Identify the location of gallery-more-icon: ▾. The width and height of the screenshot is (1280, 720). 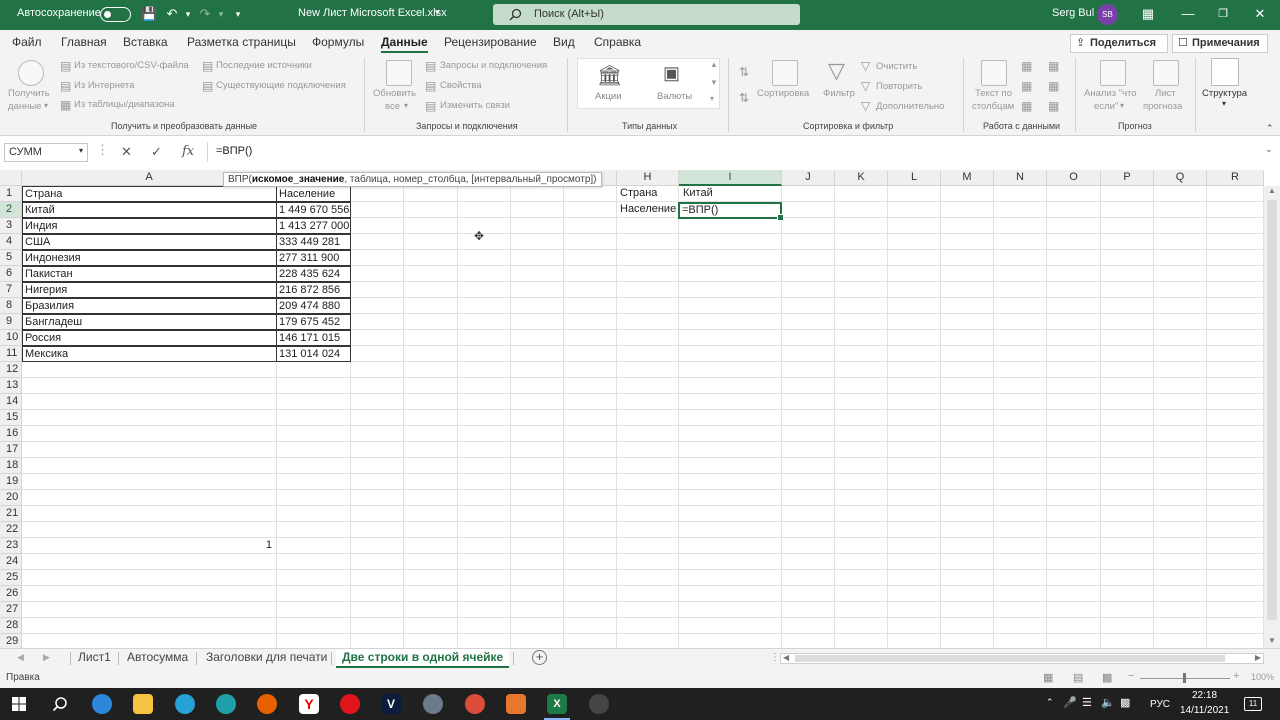
(712, 98).